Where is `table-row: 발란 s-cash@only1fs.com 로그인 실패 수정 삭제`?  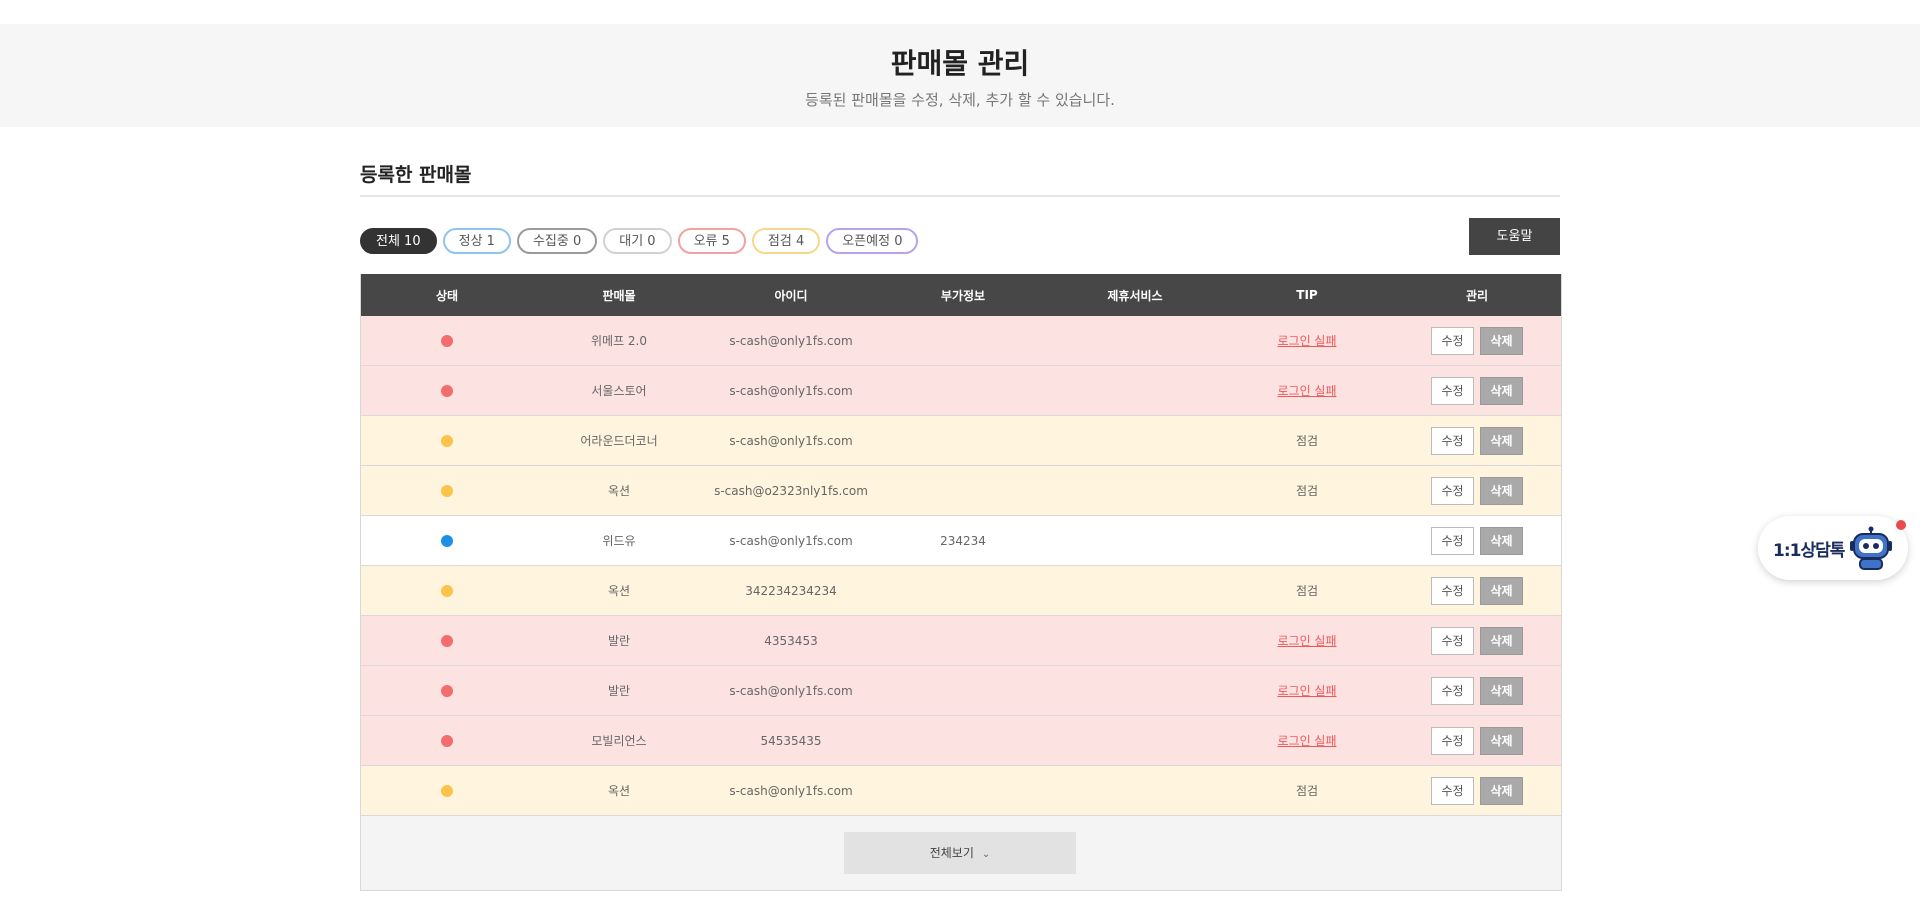
table-row: 발란 s-cash@only1fs.com 로그인 실패 수정 삭제 is located at coordinates (961, 691).